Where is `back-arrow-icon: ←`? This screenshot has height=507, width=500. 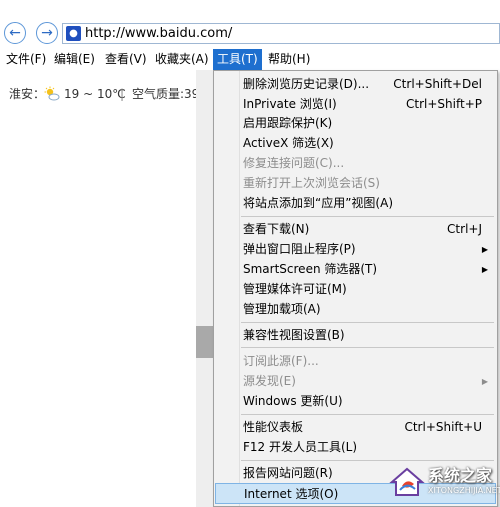 back-arrow-icon: ← is located at coordinates (15, 33).